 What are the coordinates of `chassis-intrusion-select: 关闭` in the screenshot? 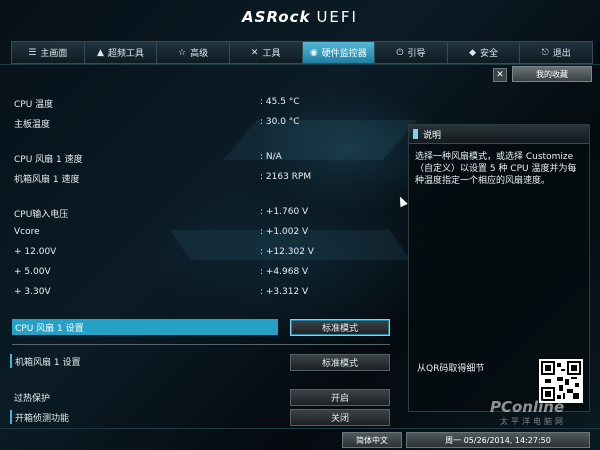 It's located at (340, 417).